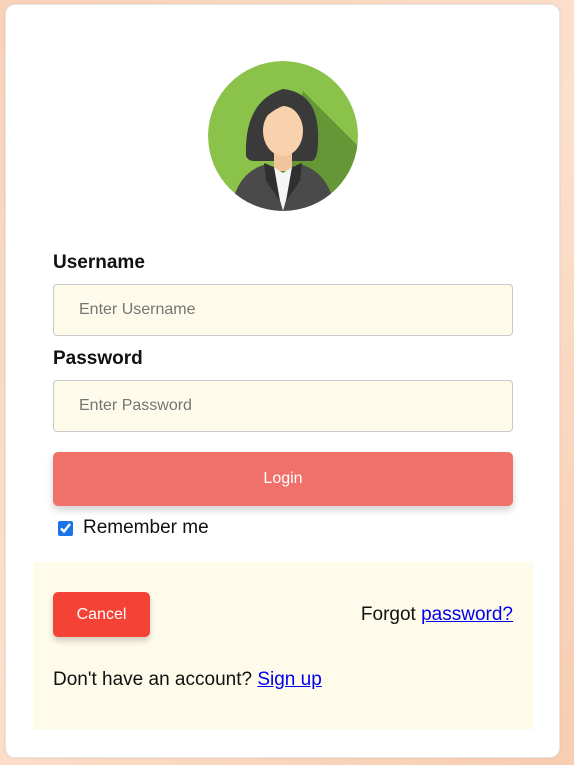  Describe the element at coordinates (283, 406) in the screenshot. I see `password-input` at that location.